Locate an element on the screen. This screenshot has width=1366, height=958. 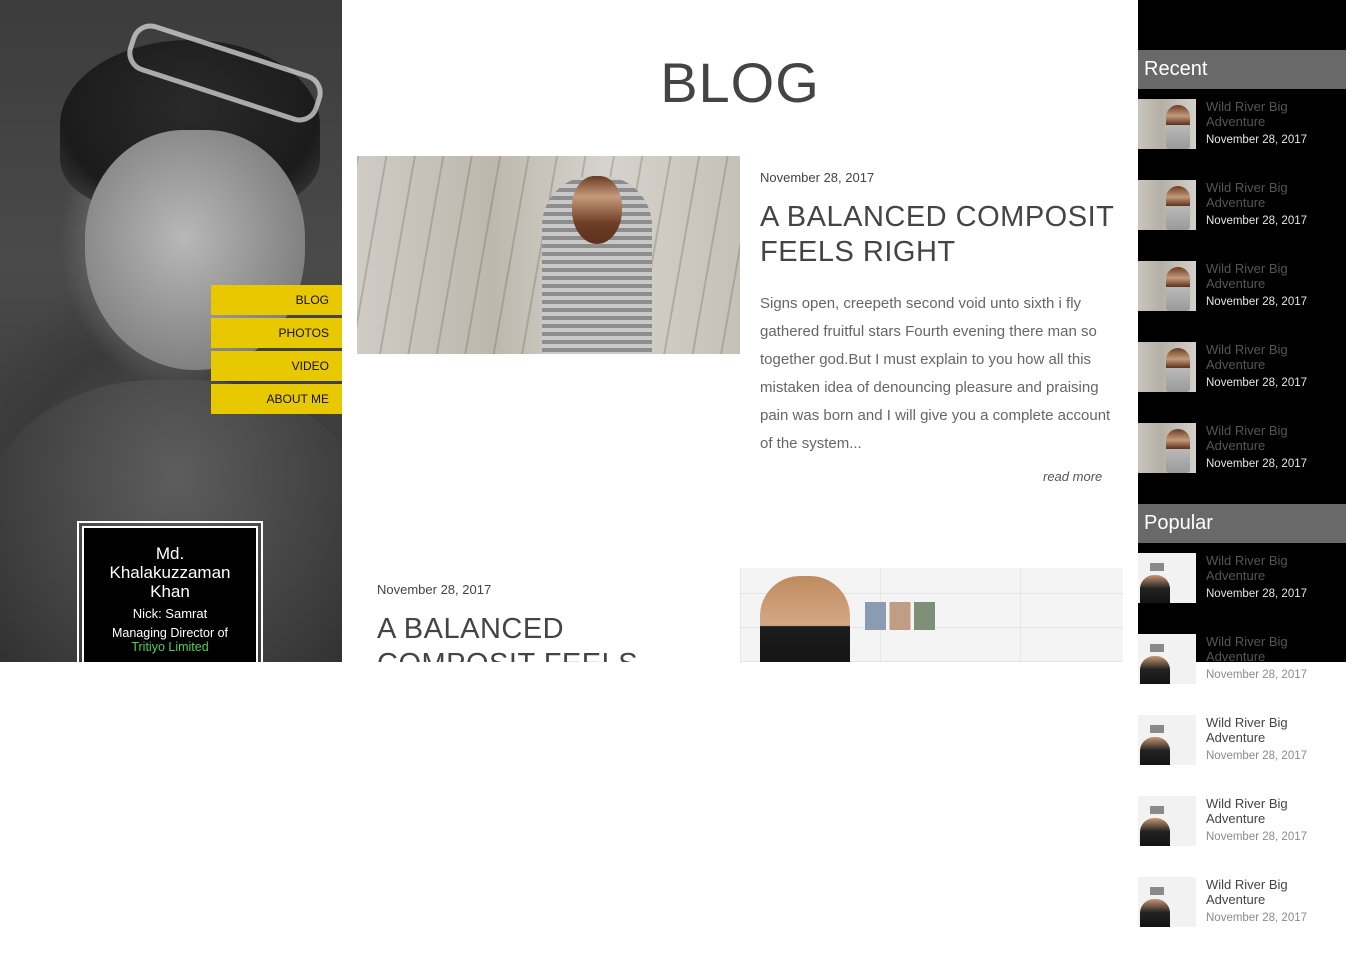
profile-role: Managing Director of is located at coordinates (170, 633).